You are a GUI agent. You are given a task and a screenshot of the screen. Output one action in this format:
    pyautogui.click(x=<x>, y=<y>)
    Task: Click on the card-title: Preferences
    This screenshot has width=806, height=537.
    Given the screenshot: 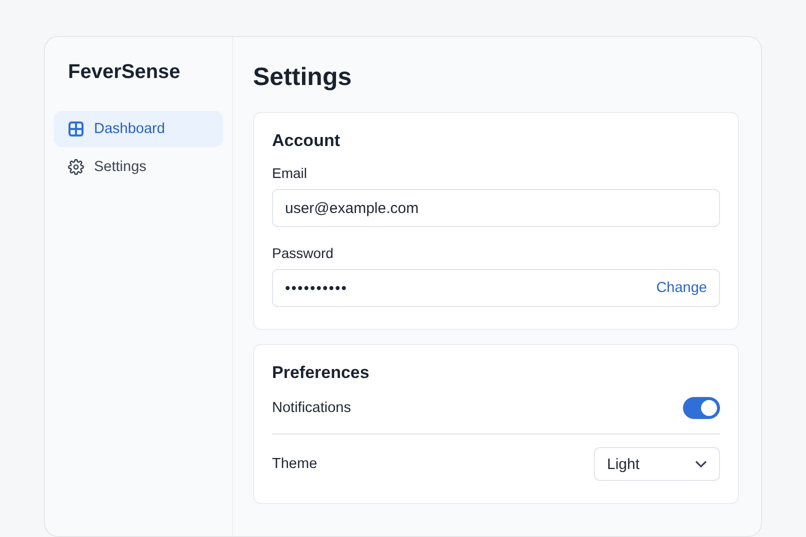 What is the action you would take?
    pyautogui.click(x=321, y=373)
    